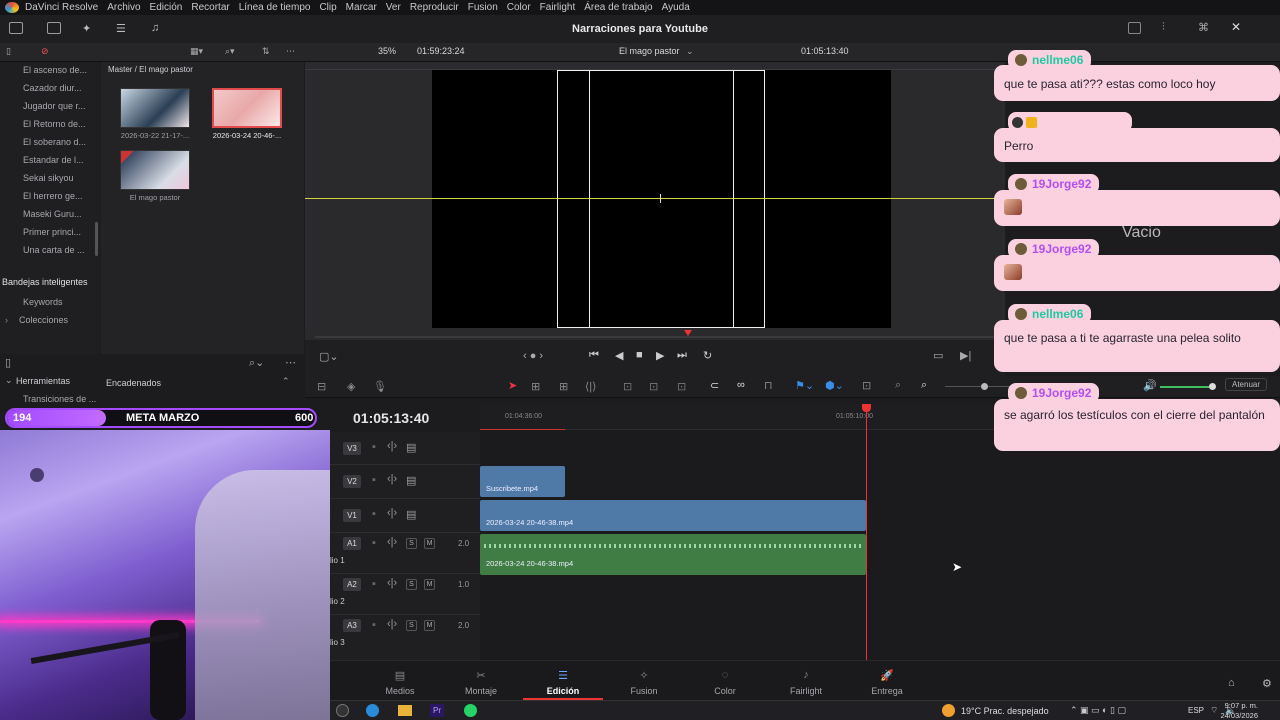  I want to click on menu-ver: Ver, so click(393, 7).